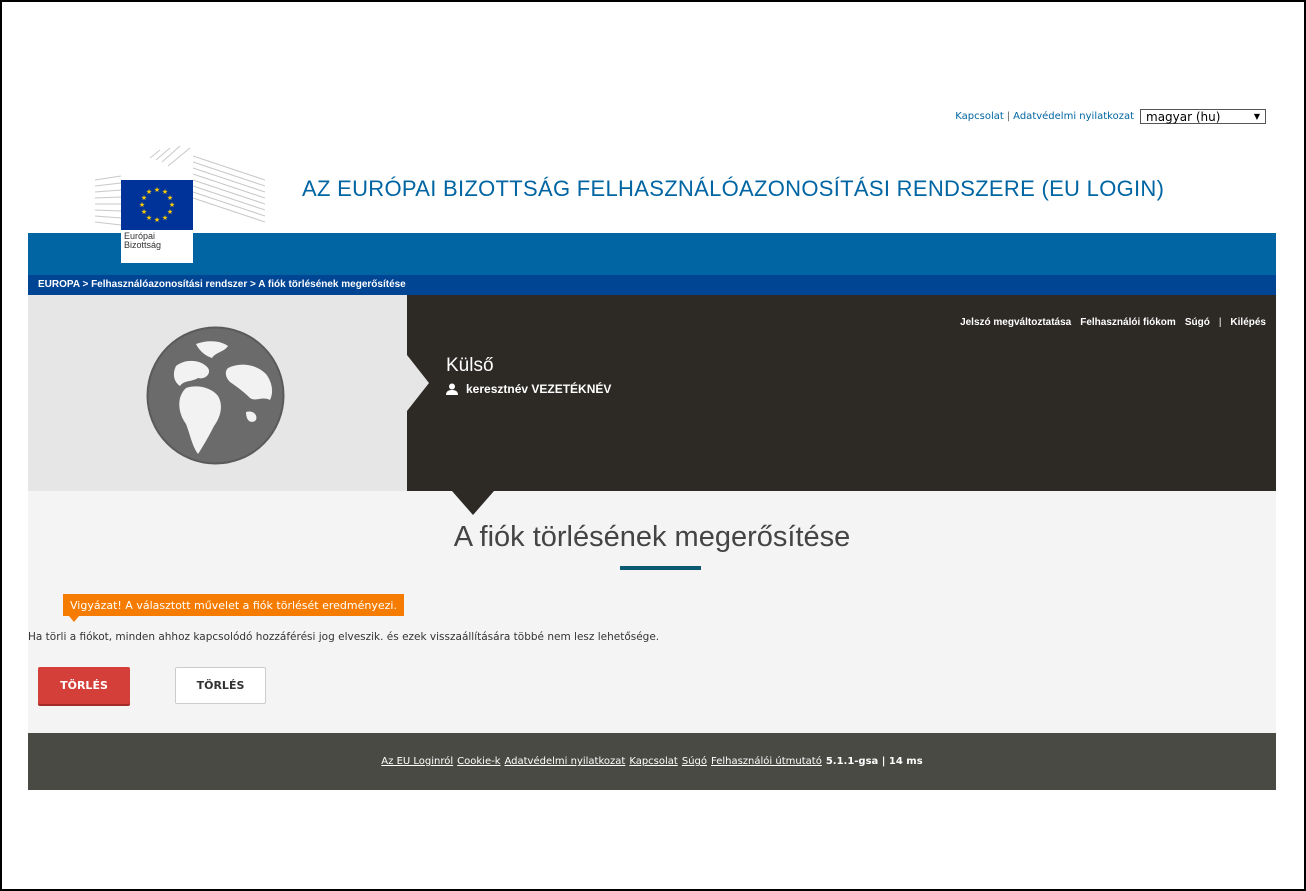 This screenshot has height=891, width=1306. Describe the element at coordinates (169, 284) in the screenshot. I see `breadcrumb-item-system: Felhasználóazonosítási rendszer` at that location.